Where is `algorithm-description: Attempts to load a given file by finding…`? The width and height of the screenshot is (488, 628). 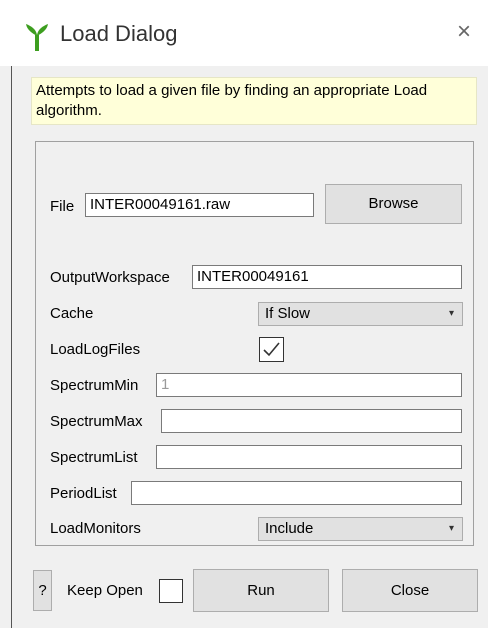
algorithm-description: Attempts to load a given file by finding… is located at coordinates (254, 101).